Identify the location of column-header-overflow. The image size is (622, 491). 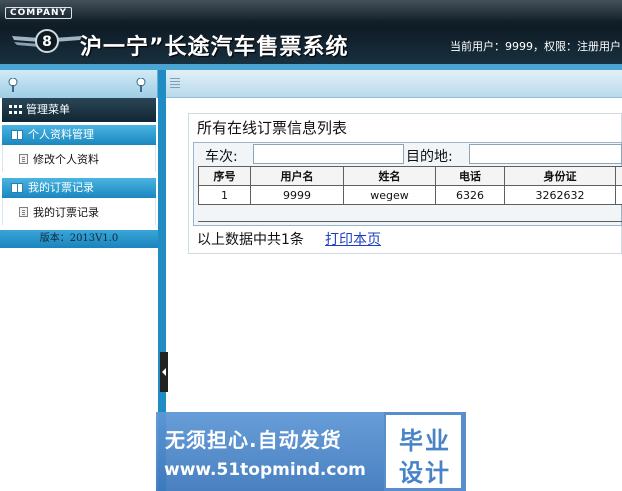
(618, 176).